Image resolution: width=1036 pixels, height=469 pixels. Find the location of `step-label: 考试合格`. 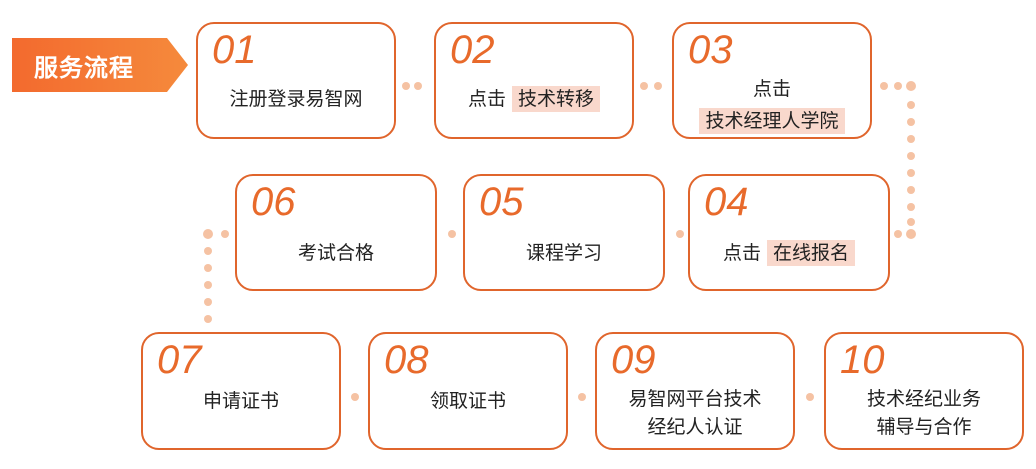

step-label: 考试合格 is located at coordinates (335, 253).